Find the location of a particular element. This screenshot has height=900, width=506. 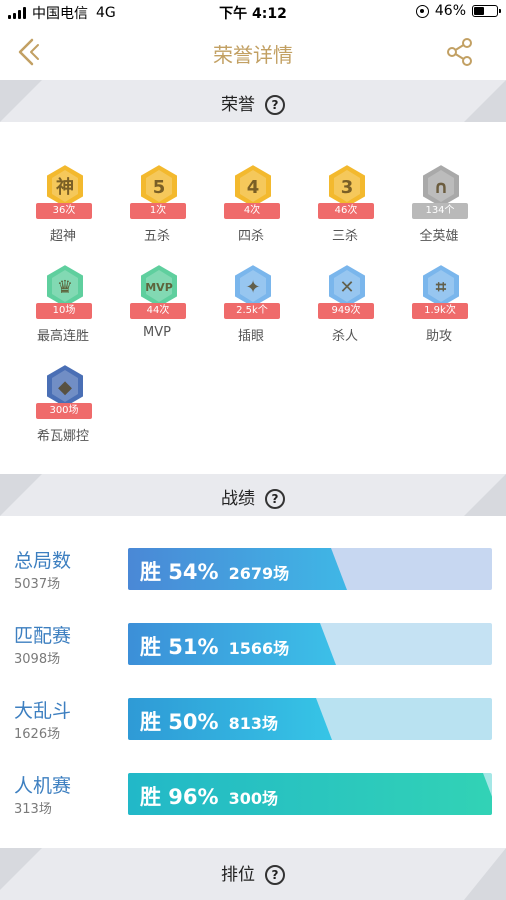

record-games: 313场 is located at coordinates (33, 809).